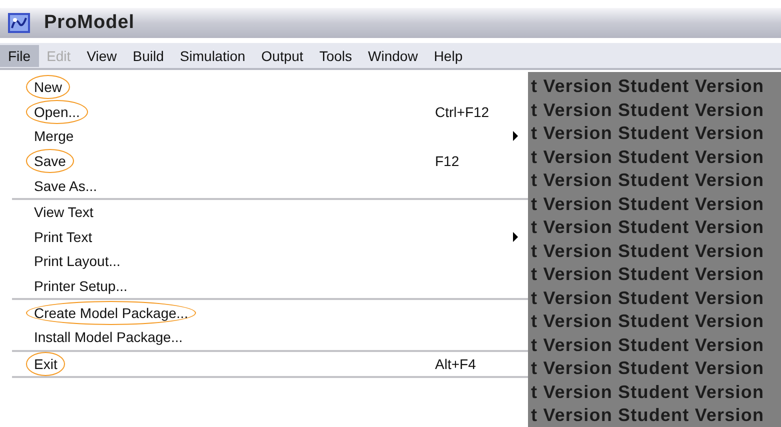 The image size is (781, 427). I want to click on menu-item: Print Text, so click(63, 236).